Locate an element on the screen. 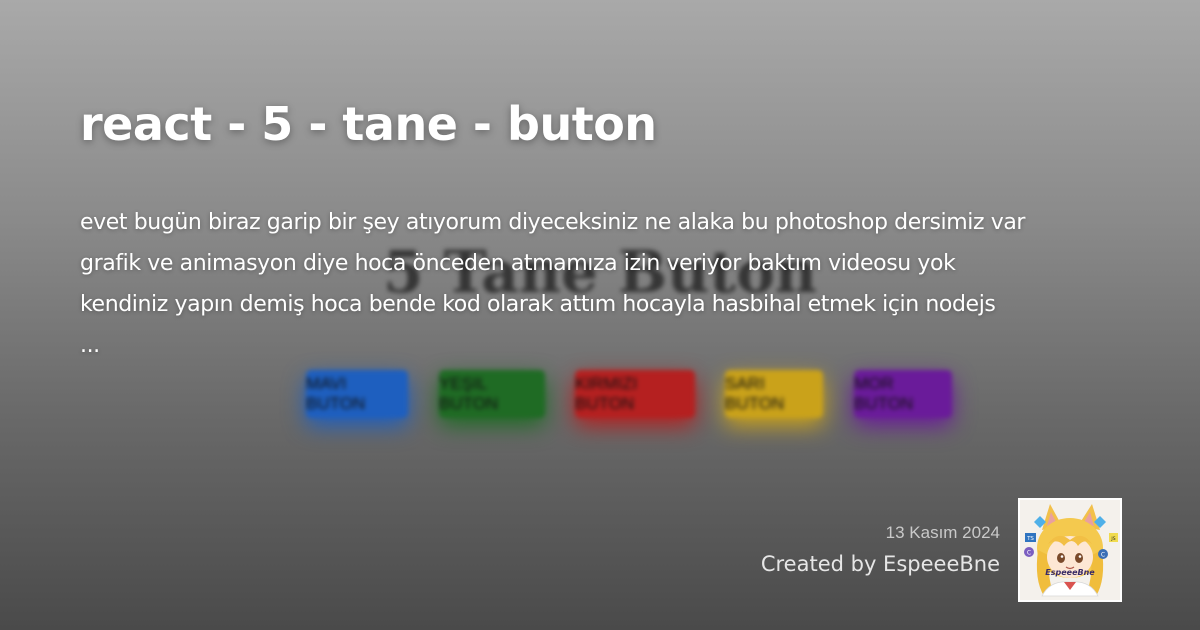 The image size is (1200, 630). cpp-badge-label: C is located at coordinates (1103, 555).